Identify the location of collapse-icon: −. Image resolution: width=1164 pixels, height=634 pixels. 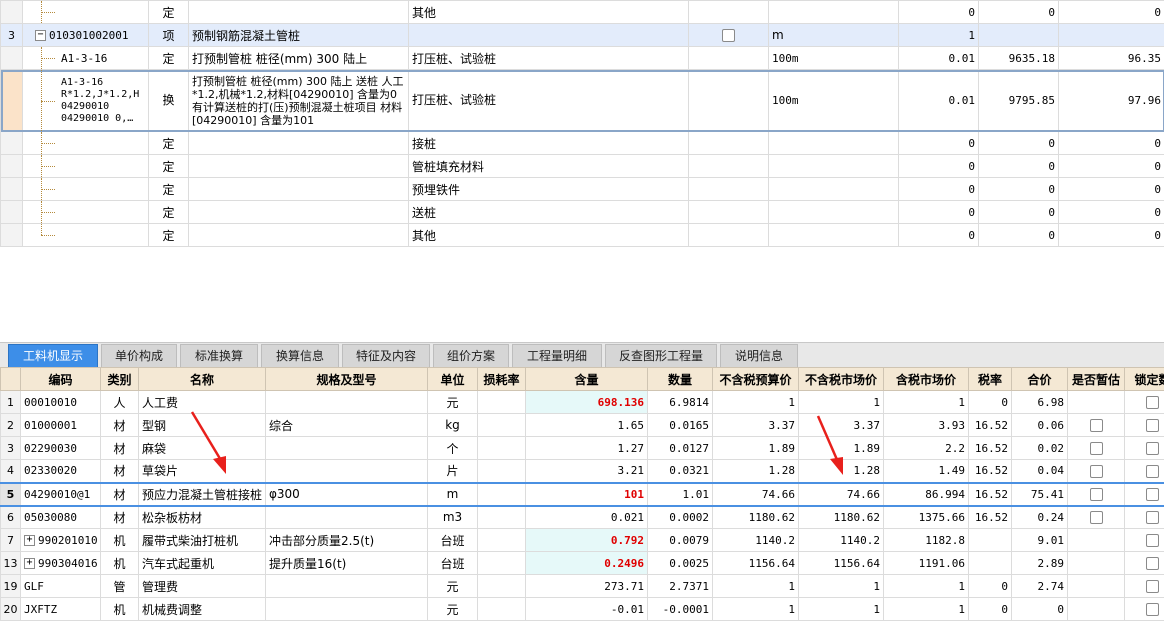
(40, 35).